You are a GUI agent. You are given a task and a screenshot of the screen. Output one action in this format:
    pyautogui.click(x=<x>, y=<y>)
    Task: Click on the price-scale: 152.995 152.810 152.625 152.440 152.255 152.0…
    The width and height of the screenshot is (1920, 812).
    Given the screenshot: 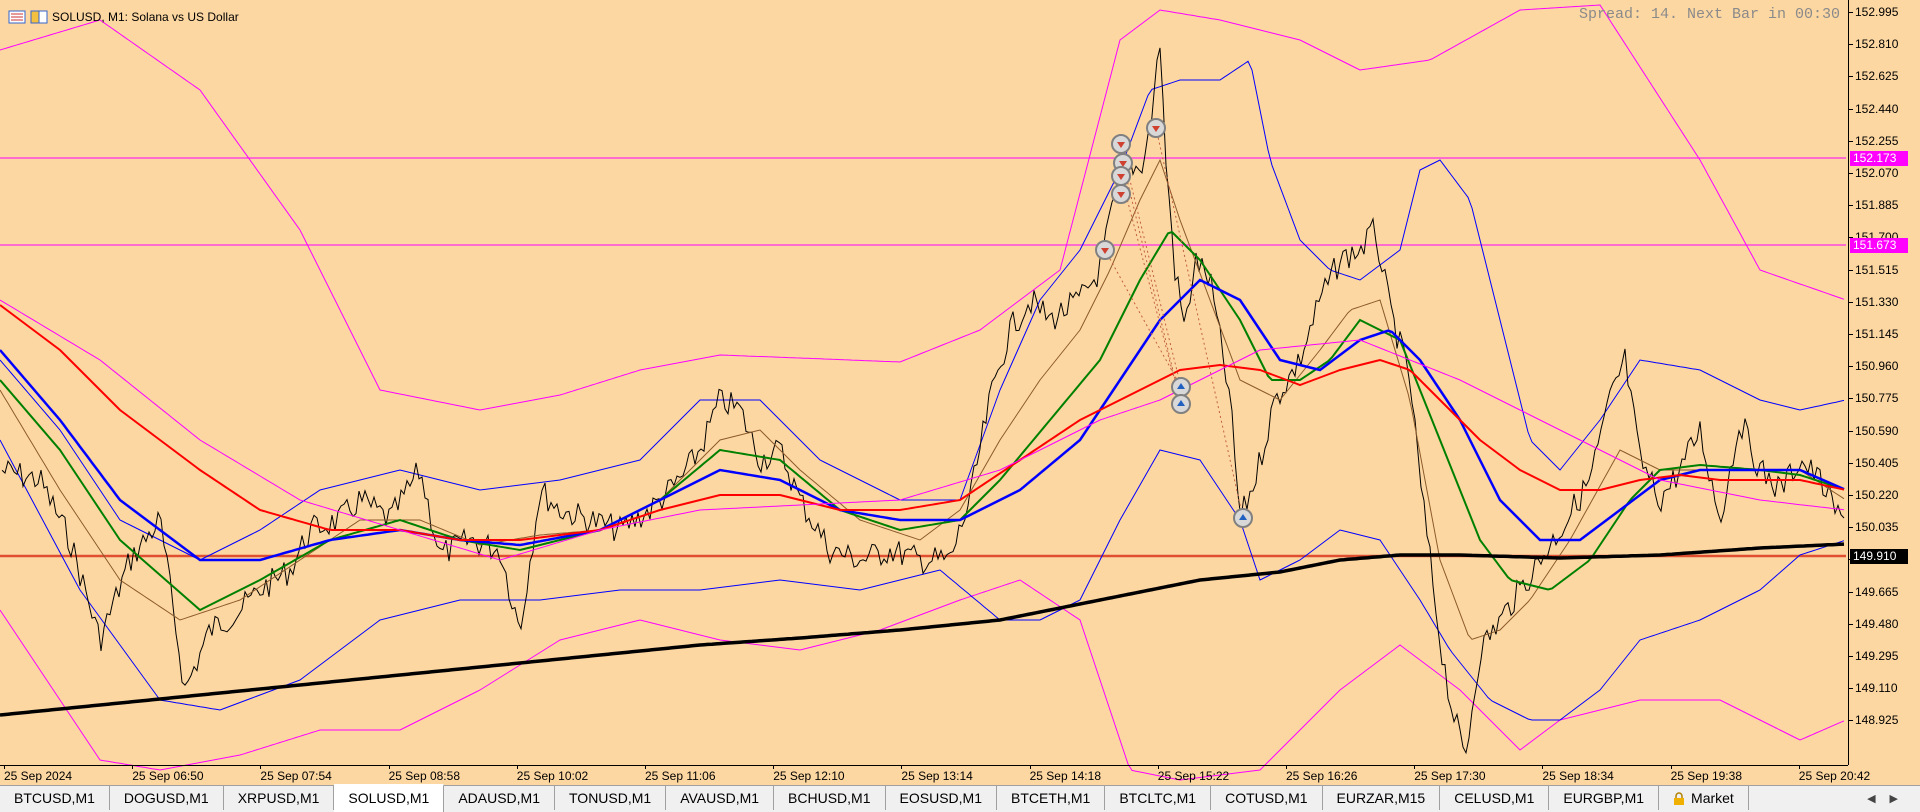 What is the action you would take?
    pyautogui.click(x=1884, y=382)
    